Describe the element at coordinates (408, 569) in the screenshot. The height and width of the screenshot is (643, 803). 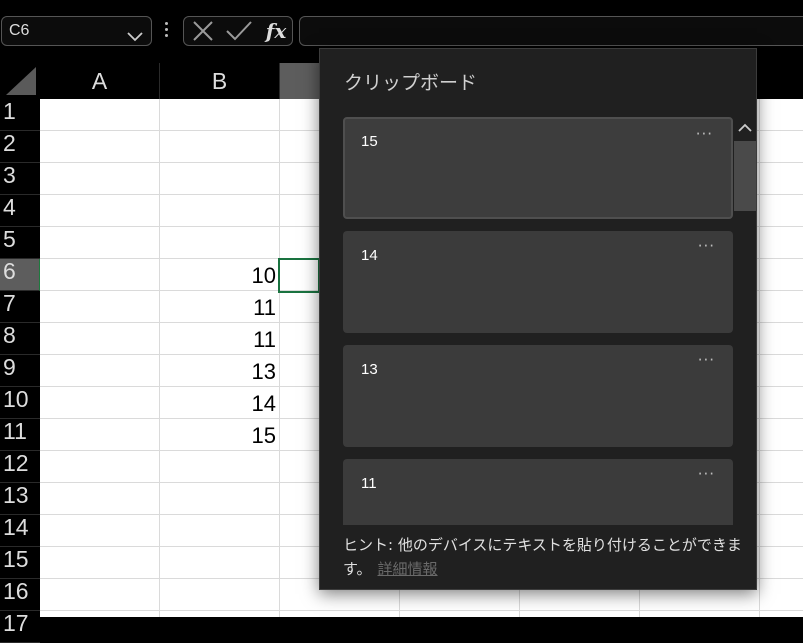
I see `learn-more-link: 詳細情報` at that location.